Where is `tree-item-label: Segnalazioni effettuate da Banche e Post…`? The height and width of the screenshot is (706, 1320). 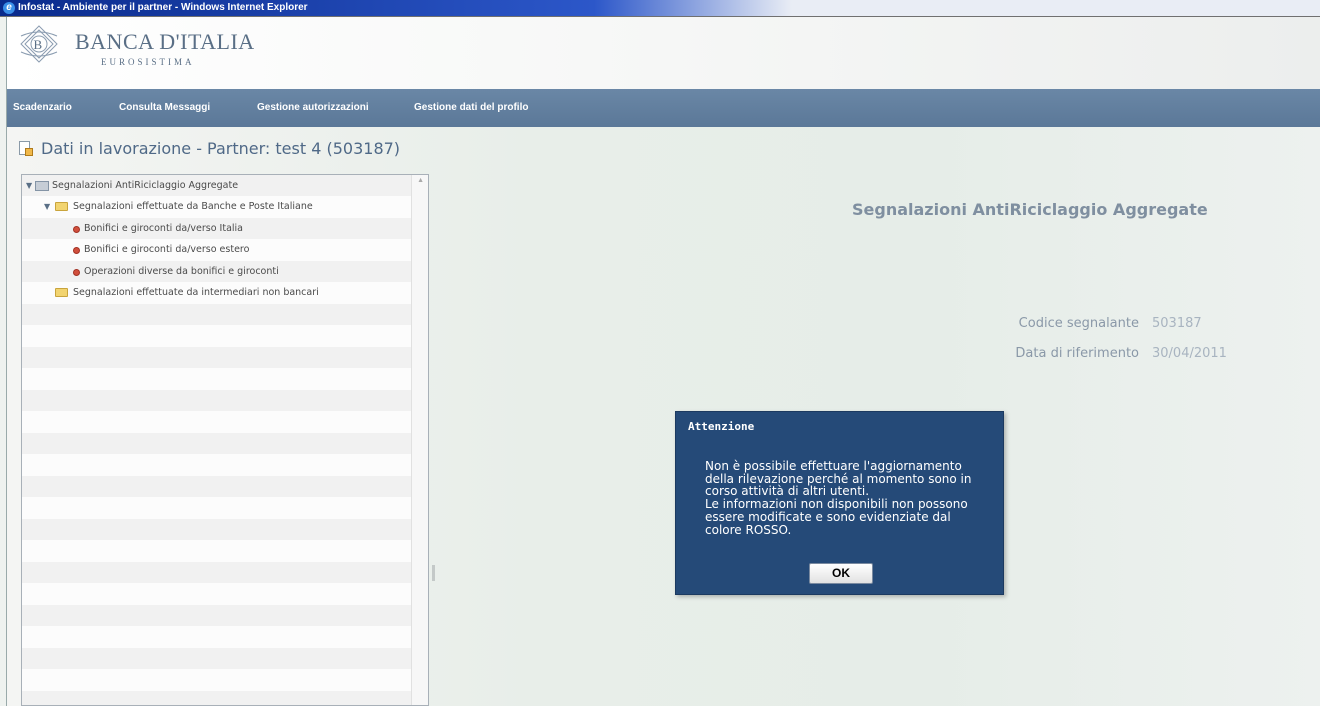
tree-item-label: Segnalazioni effettuate da Banche e Post… is located at coordinates (193, 206).